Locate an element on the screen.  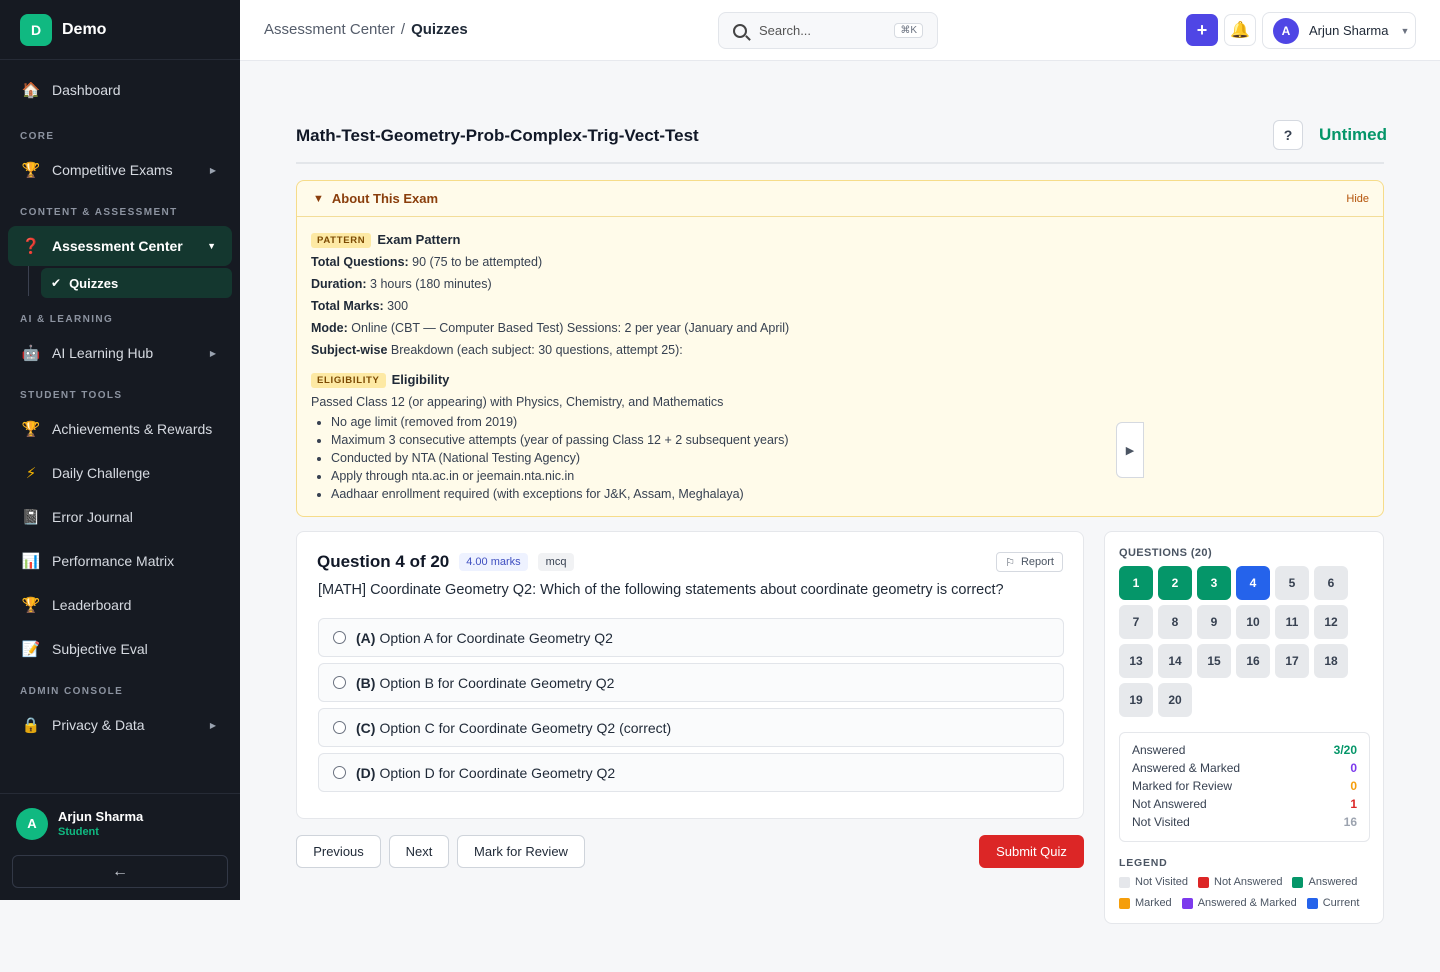
question-nav-button: 13 is located at coordinates (1136, 661).